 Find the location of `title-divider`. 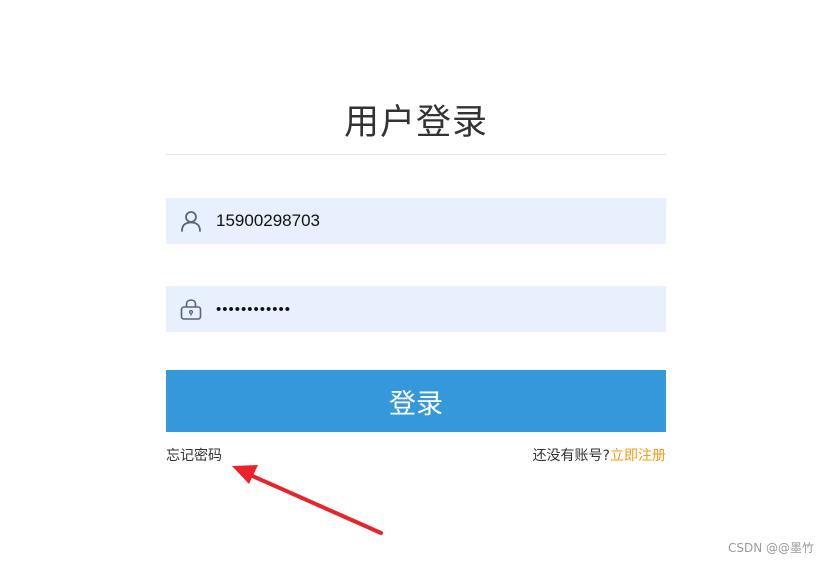

title-divider is located at coordinates (416, 154).